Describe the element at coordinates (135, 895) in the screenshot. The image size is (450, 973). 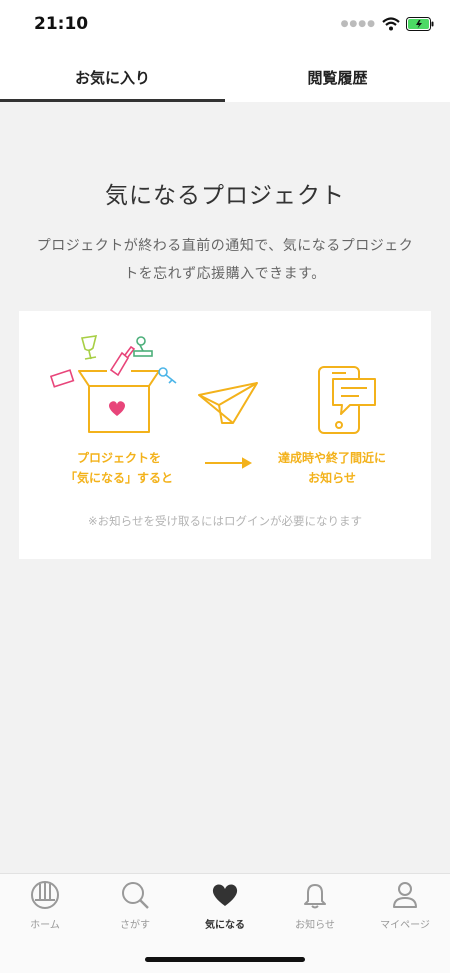
I see `search-icon` at that location.